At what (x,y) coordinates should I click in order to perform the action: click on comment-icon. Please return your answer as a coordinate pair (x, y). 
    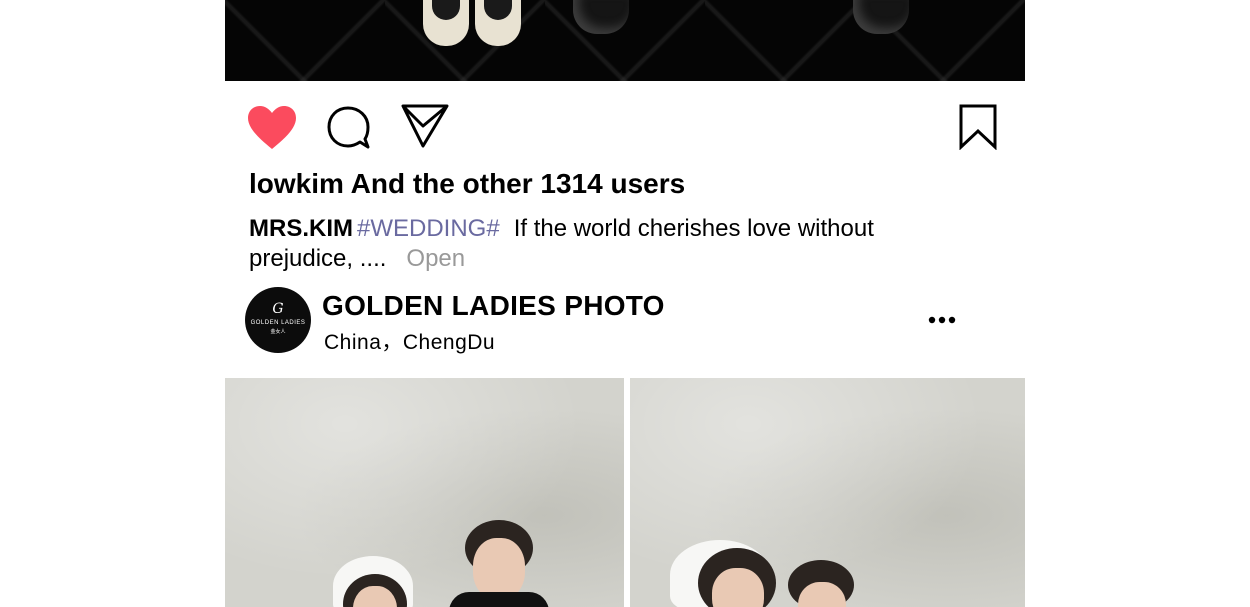
    Looking at the image, I should click on (349, 128).